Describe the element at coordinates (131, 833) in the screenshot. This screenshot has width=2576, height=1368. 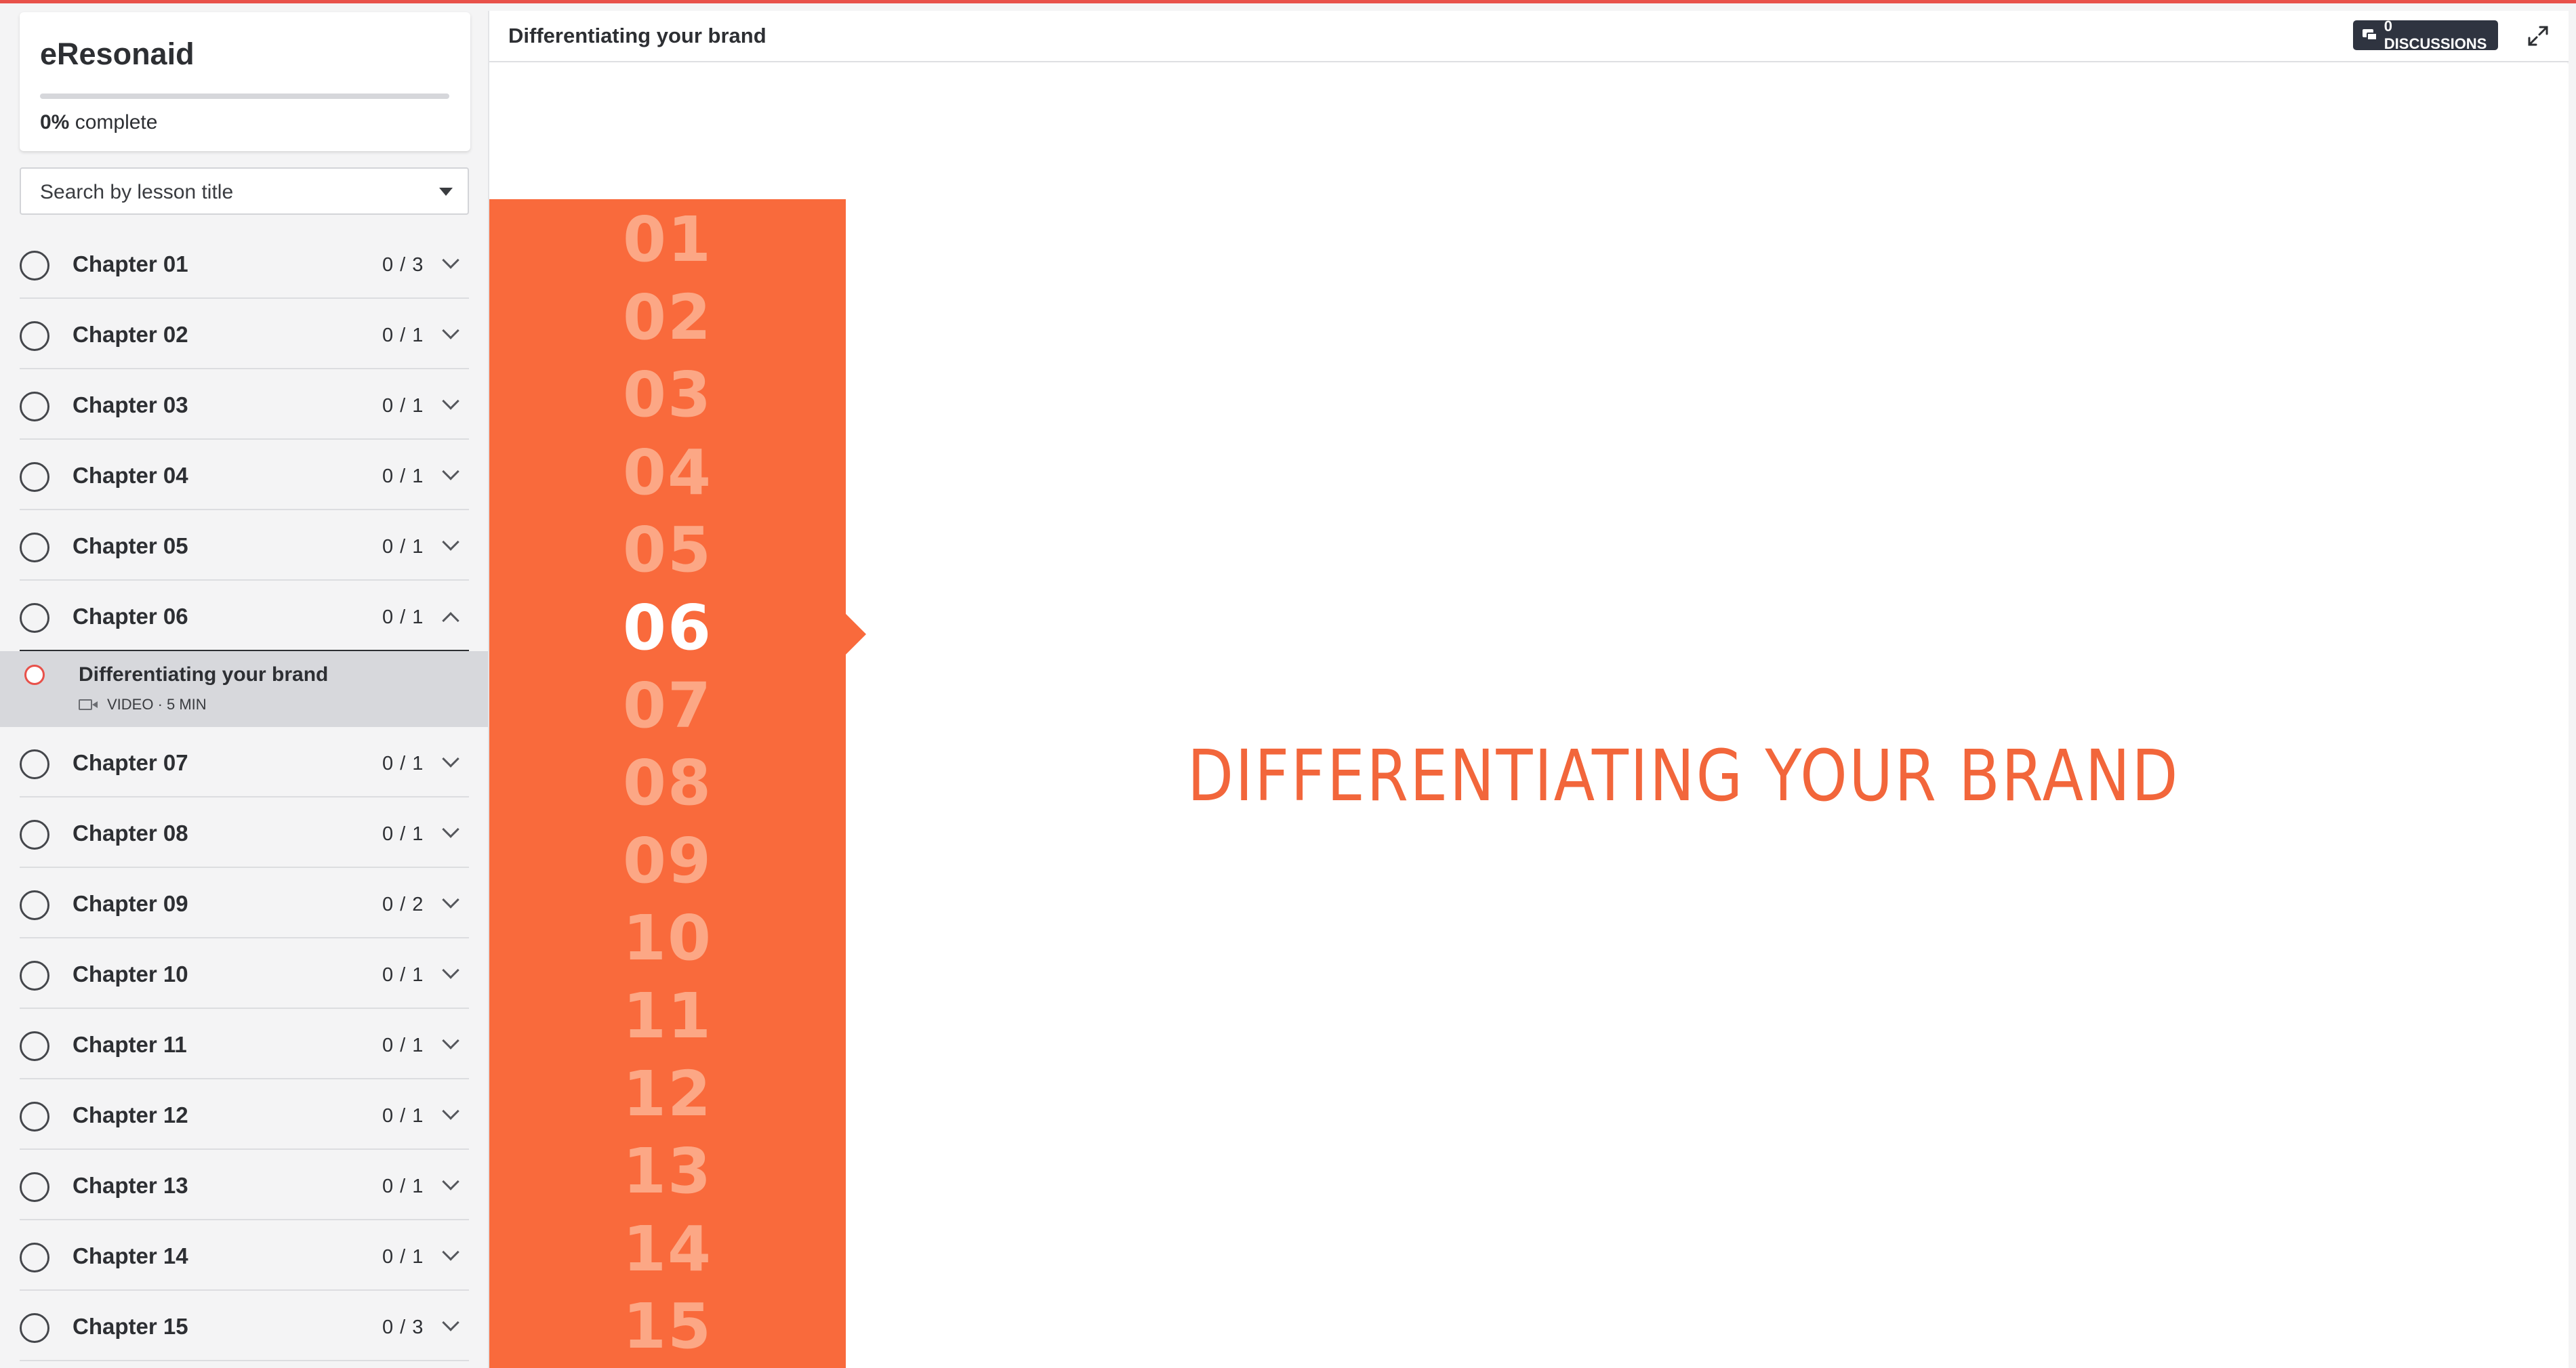
I see `chapter-title: Chapter 08` at that location.